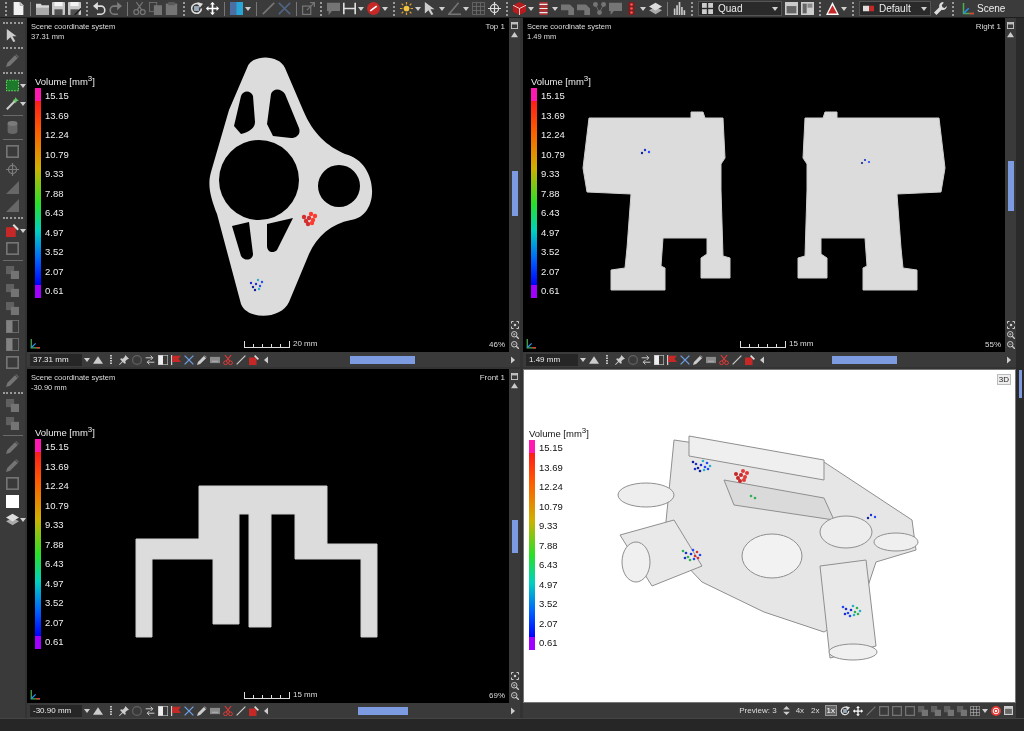  I want to click on no-entry-icon, so click(373, 8).